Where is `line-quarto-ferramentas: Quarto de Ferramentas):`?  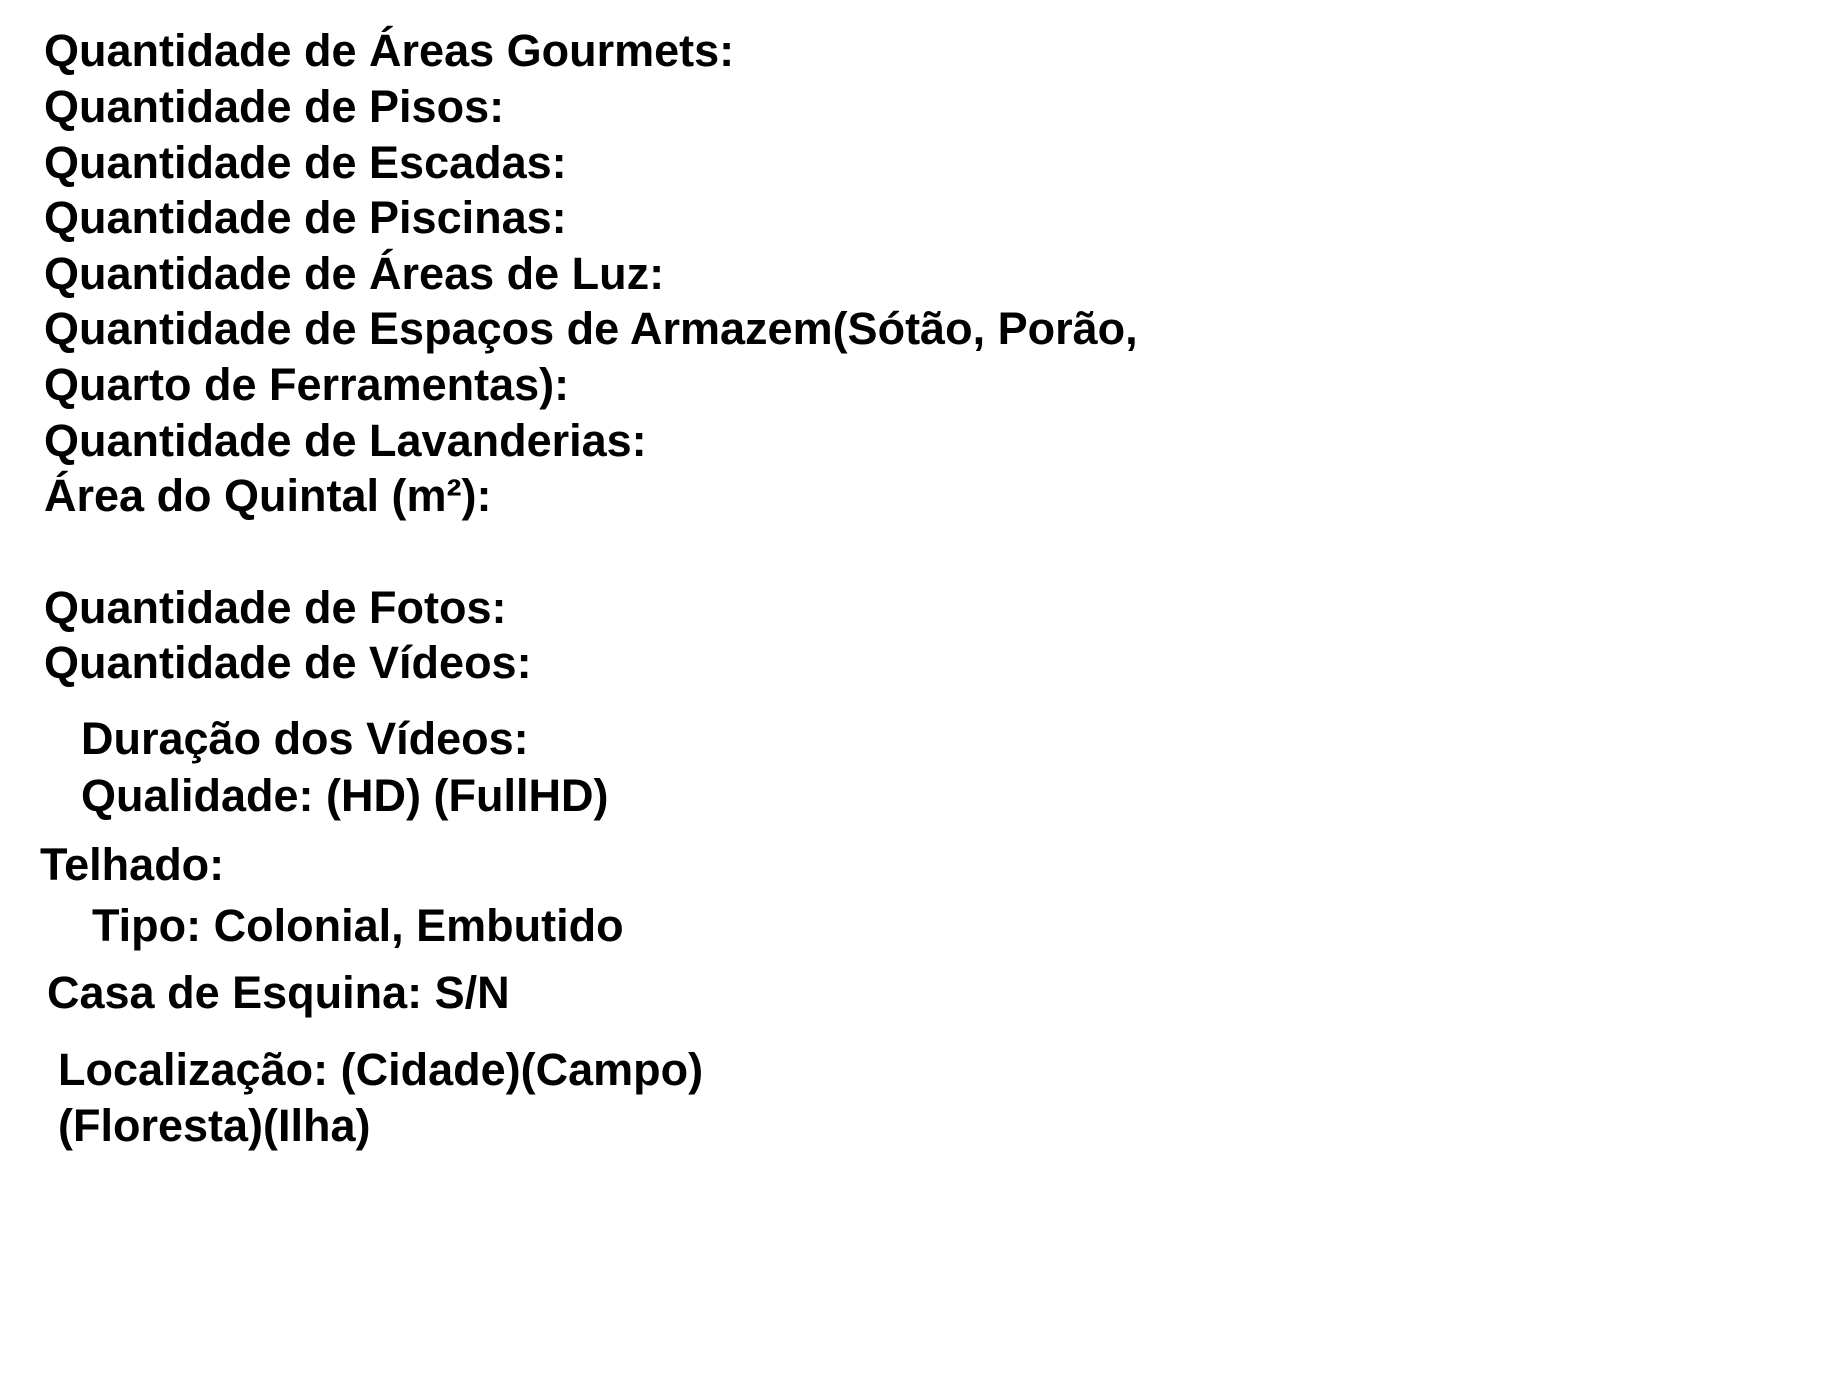 line-quarto-ferramentas: Quarto de Ferramentas): is located at coordinates (307, 384).